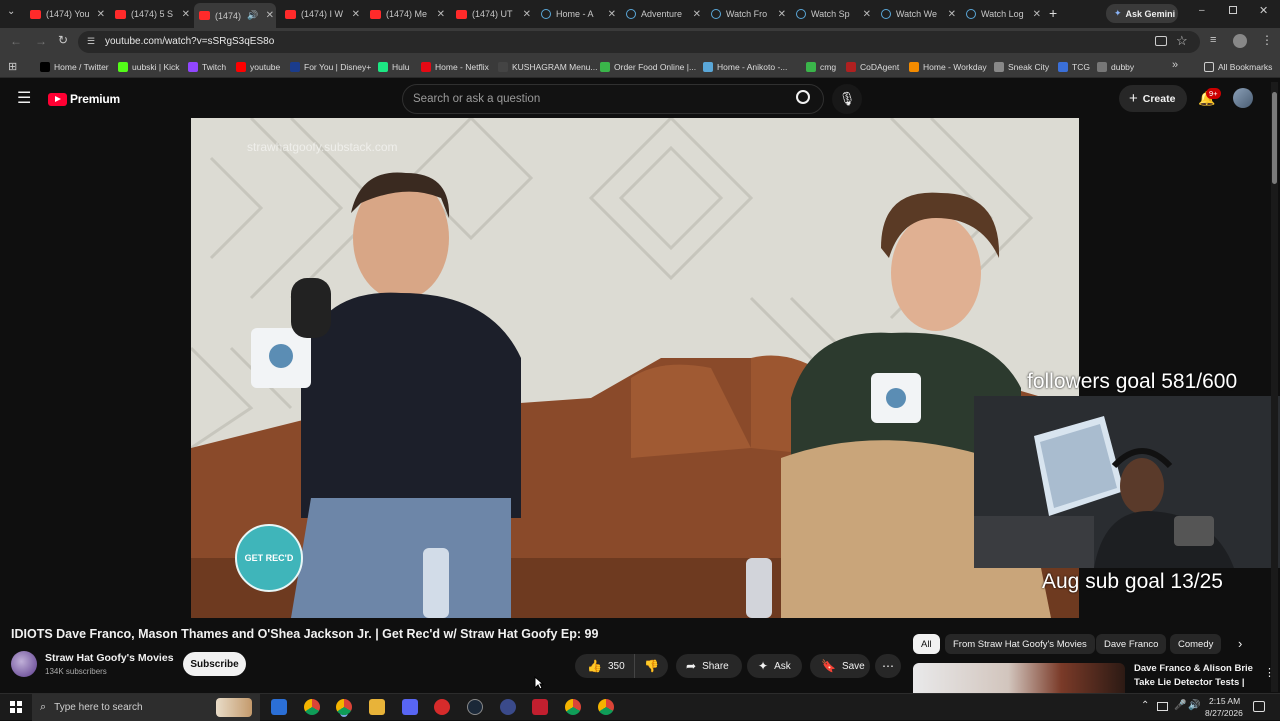  I want to click on taskbar-app-red-icon, so click(540, 707).